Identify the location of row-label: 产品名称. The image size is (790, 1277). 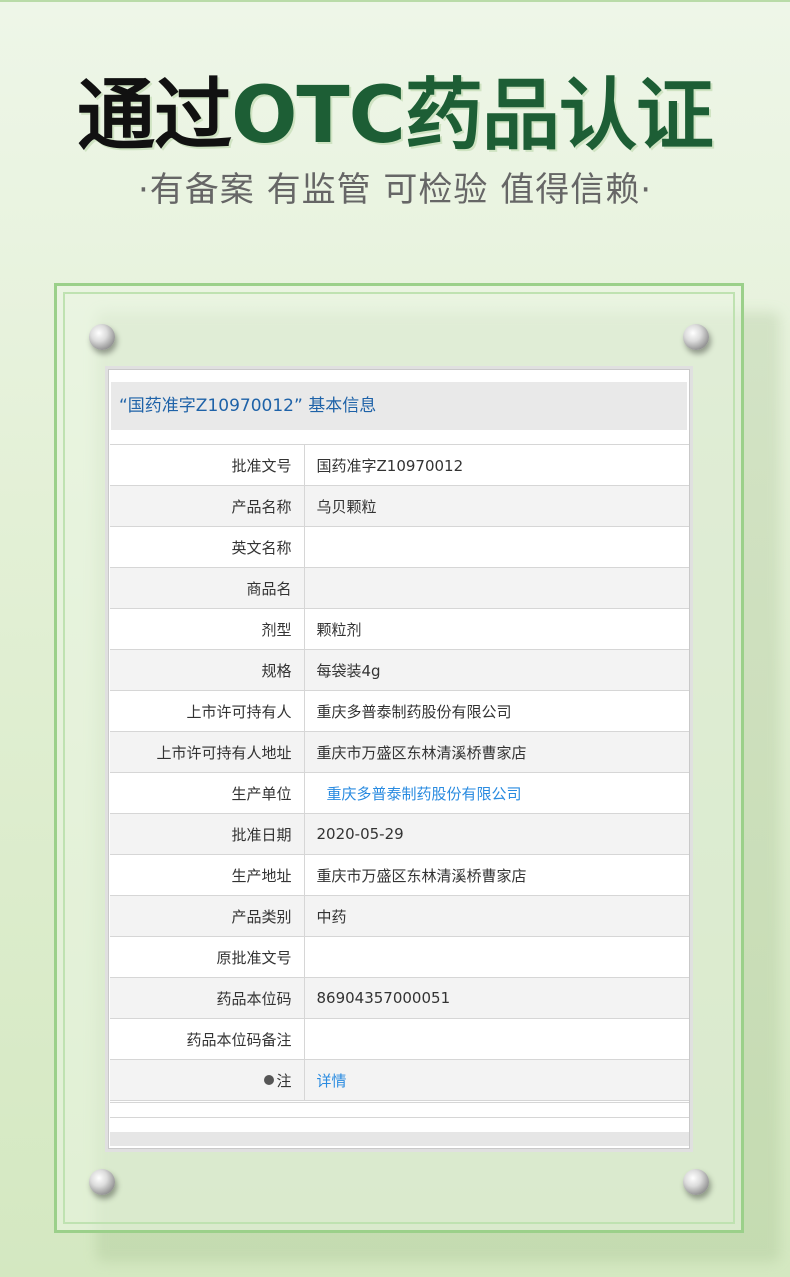
(207, 506).